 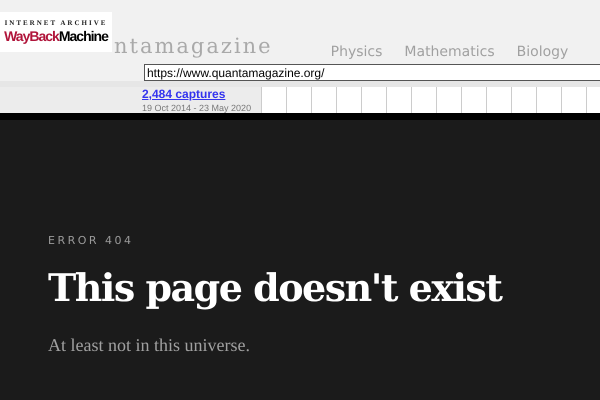 I want to click on logo-wordmark: WayBack, so click(x=31, y=36).